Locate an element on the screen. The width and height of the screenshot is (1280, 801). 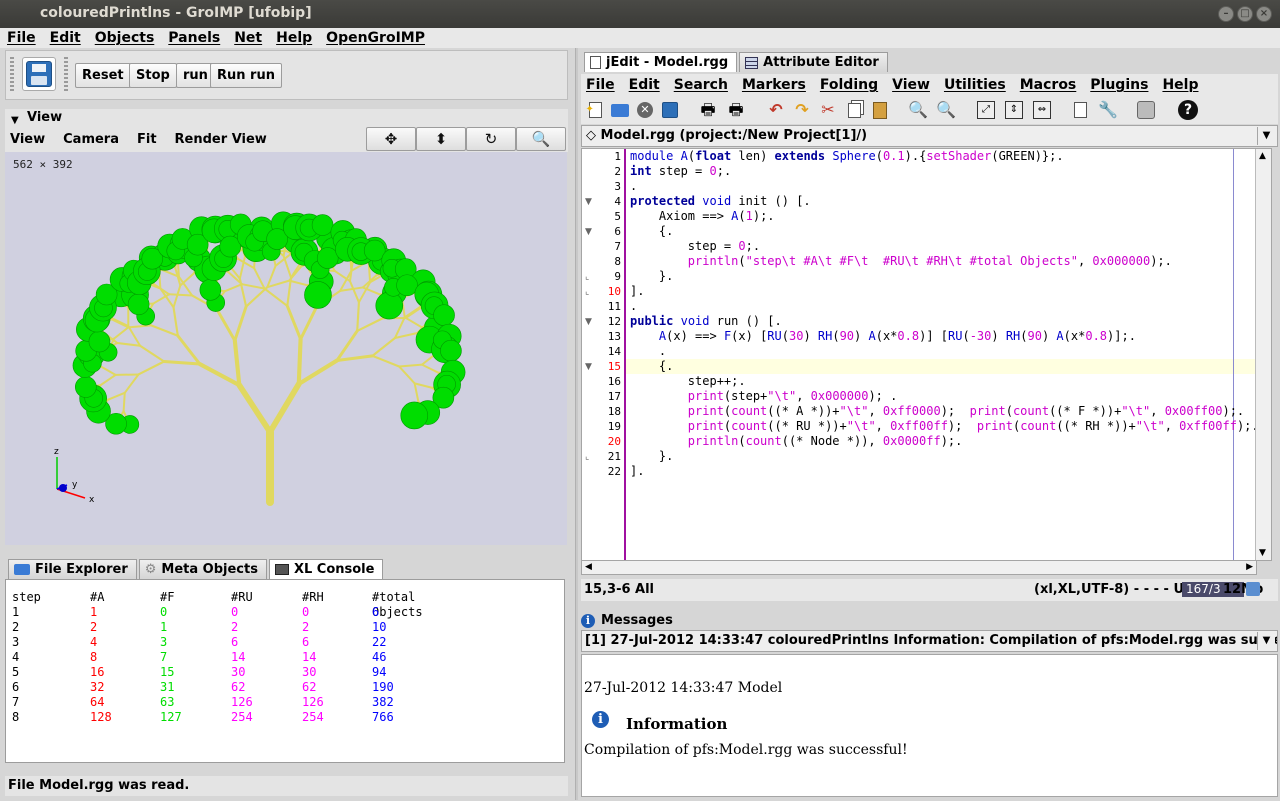
redo-icon: ↷ is located at coordinates (802, 110).